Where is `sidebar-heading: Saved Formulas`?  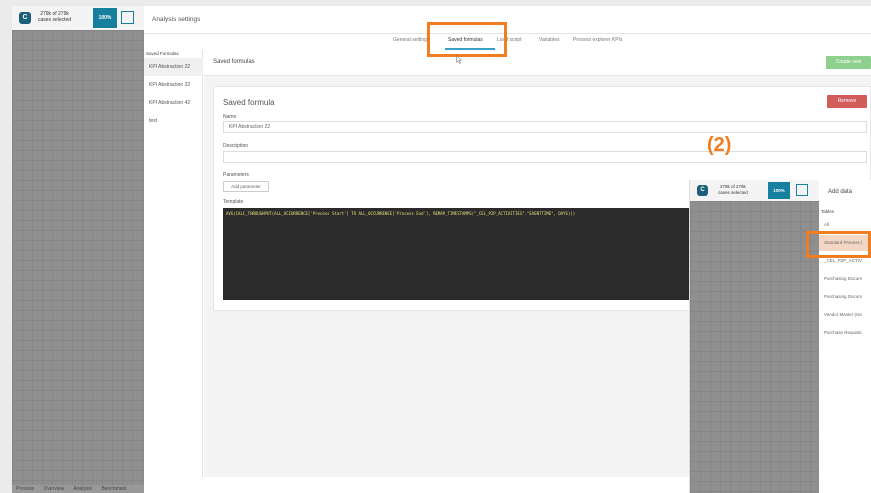 sidebar-heading: Saved Formulas is located at coordinates (162, 53).